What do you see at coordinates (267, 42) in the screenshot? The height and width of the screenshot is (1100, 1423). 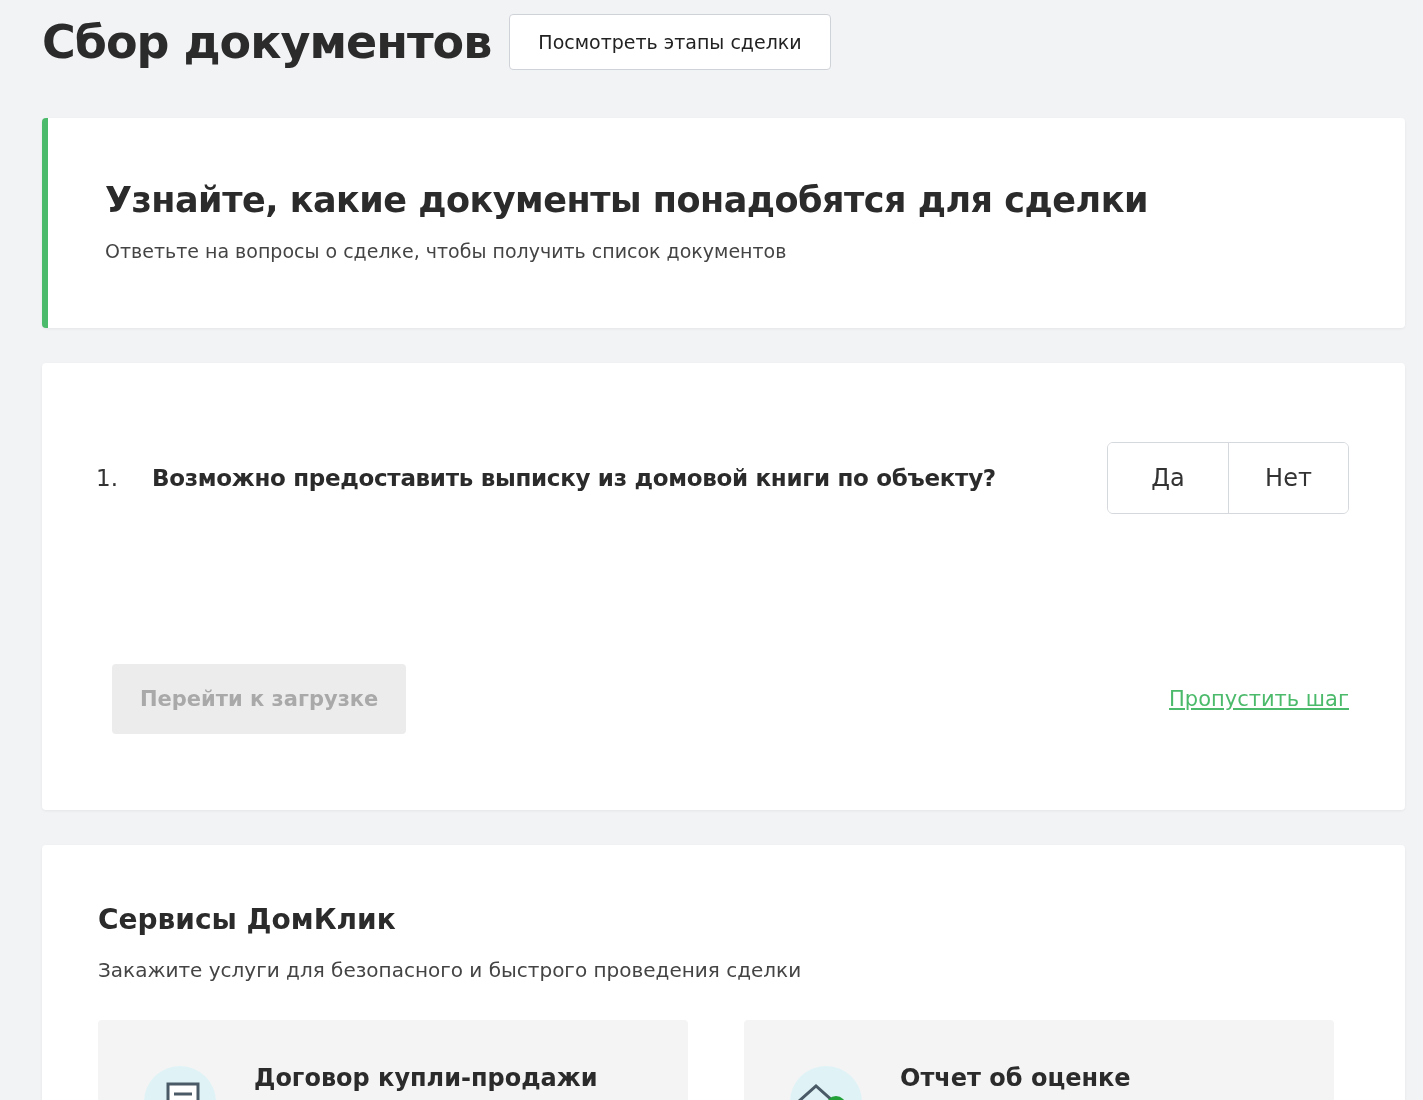 I see `page-title: Сбор документов` at bounding box center [267, 42].